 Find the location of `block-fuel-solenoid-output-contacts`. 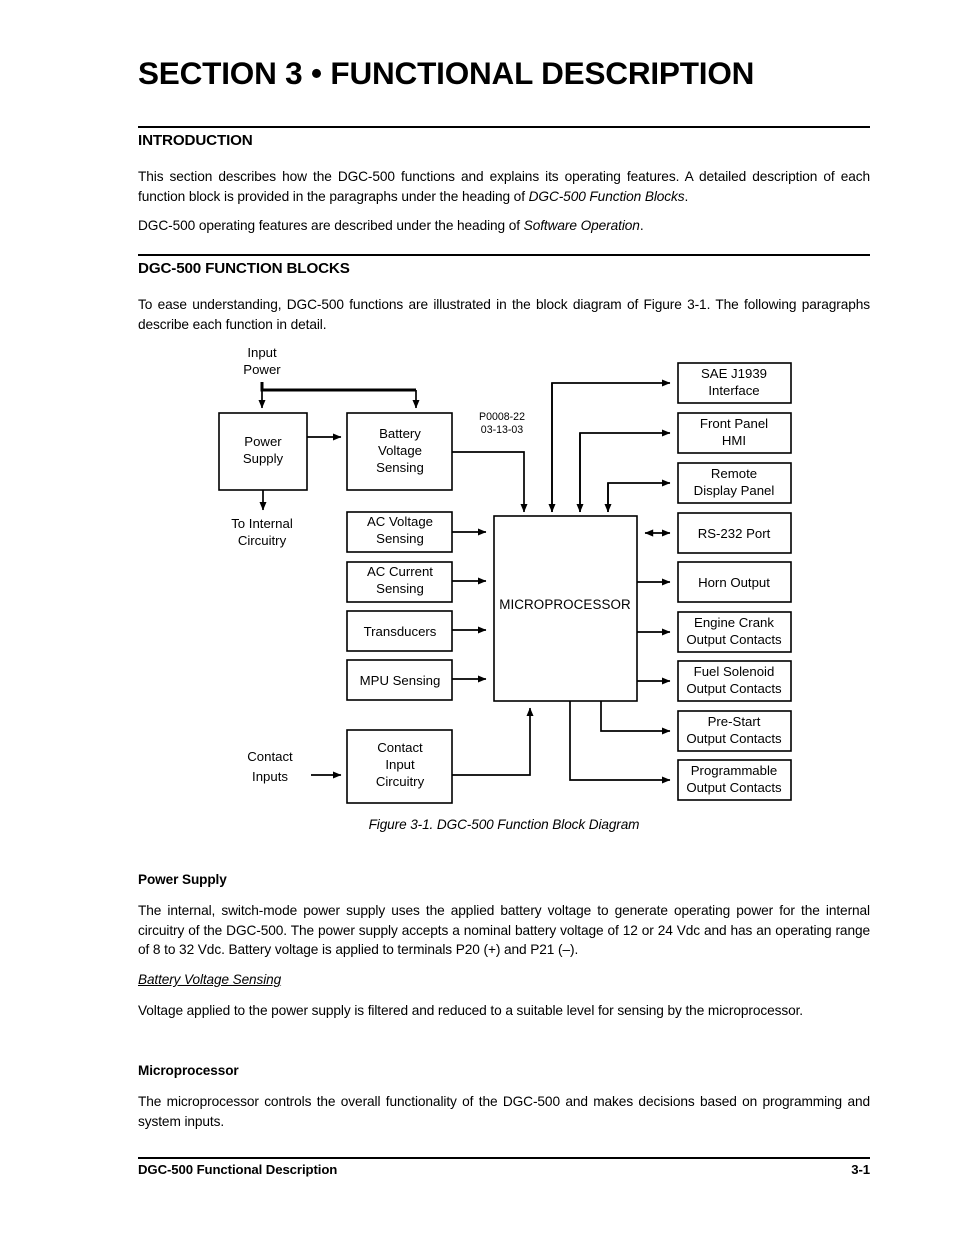

block-fuel-solenoid-output-contacts is located at coordinates (734, 681).